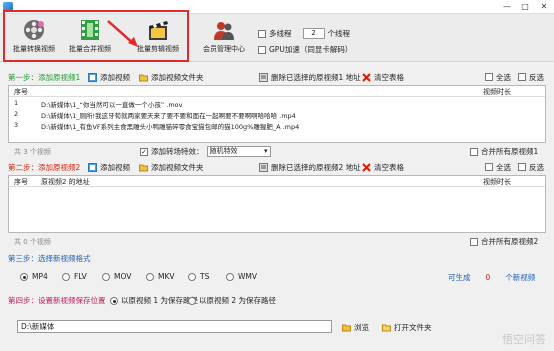  Describe the element at coordinates (158, 30) in the screenshot. I see `clapperboard-icon` at that location.